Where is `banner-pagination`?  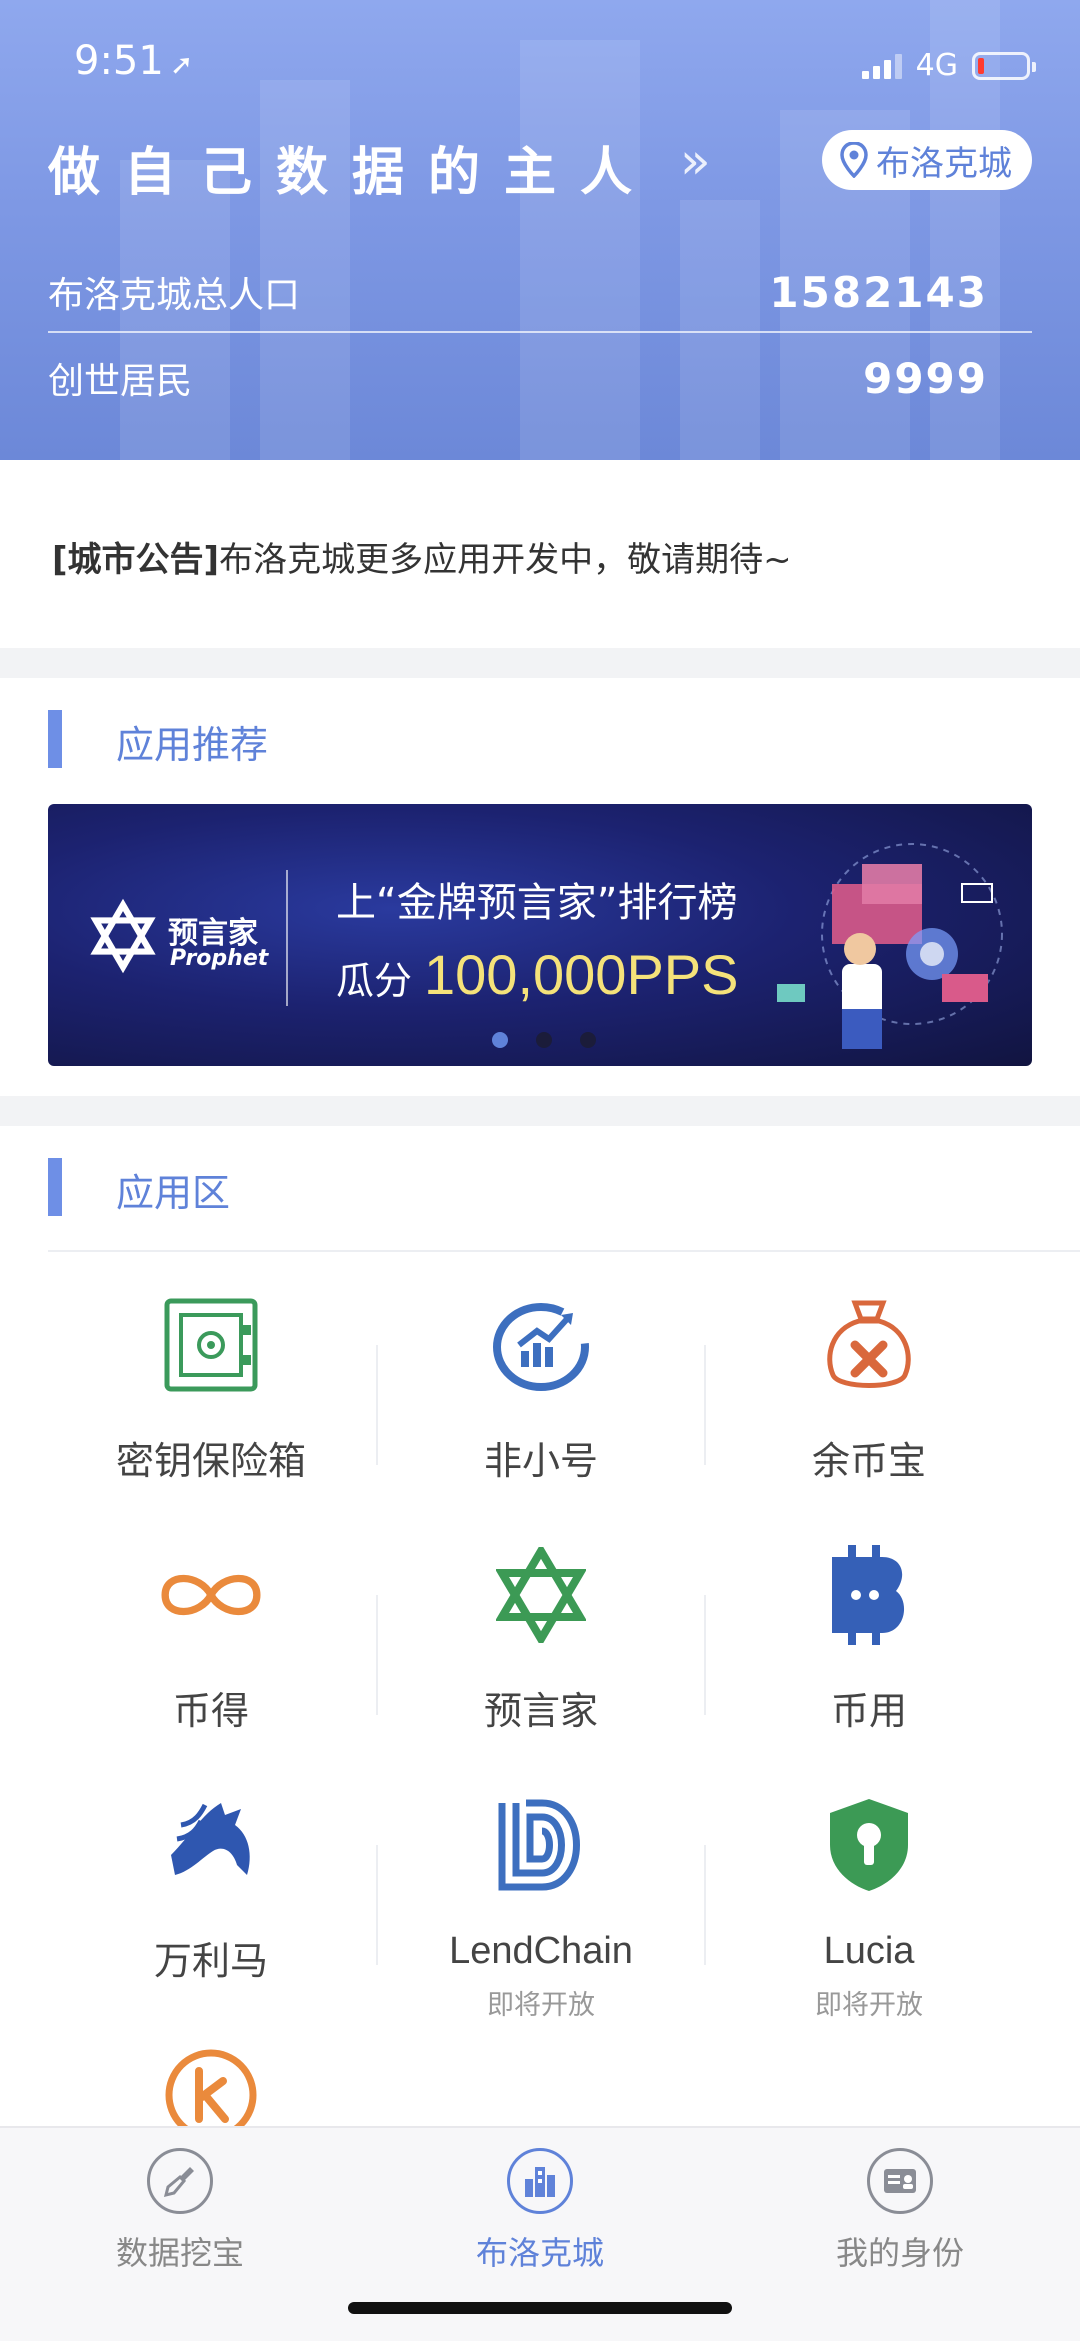 banner-pagination is located at coordinates (544, 1040).